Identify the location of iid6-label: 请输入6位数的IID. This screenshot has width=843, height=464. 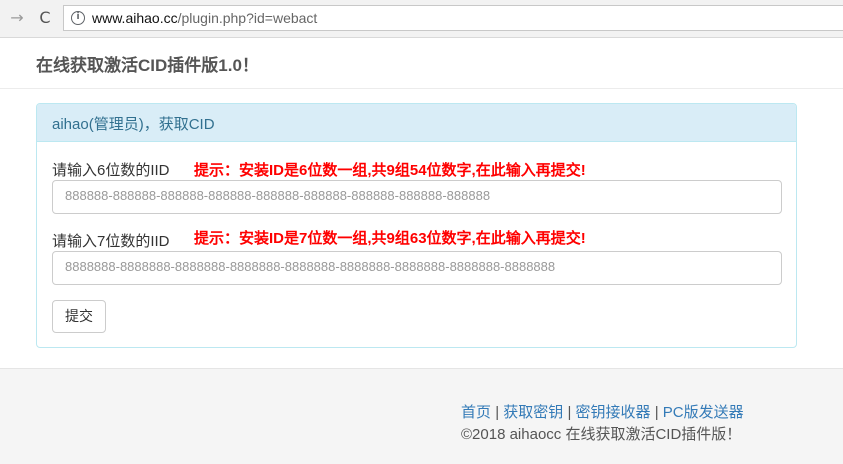
(111, 170).